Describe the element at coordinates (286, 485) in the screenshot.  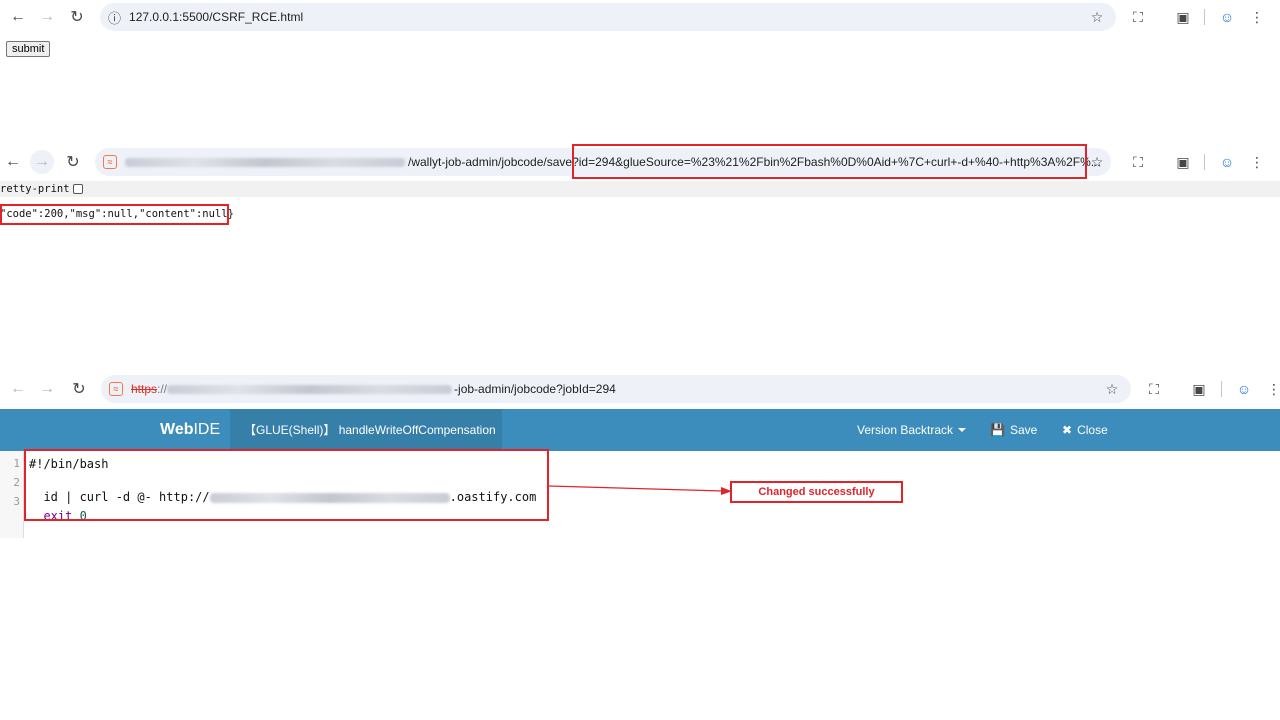
I see `code-highlight` at that location.